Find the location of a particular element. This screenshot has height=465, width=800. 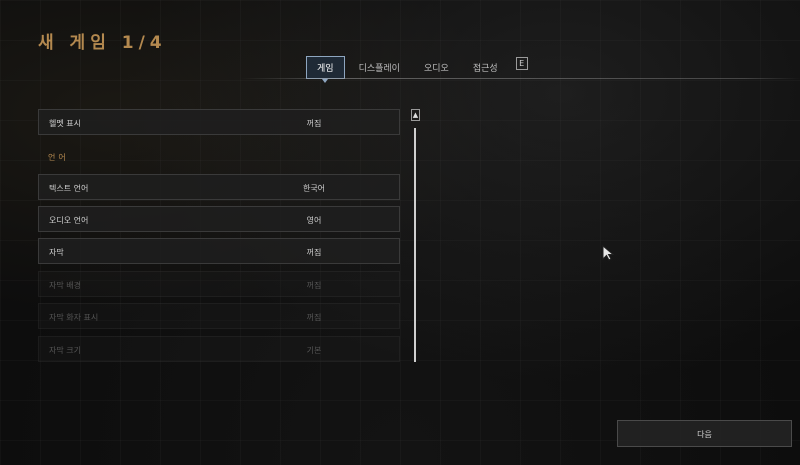

setting-label: 자막 화자 표시 is located at coordinates (74, 317).